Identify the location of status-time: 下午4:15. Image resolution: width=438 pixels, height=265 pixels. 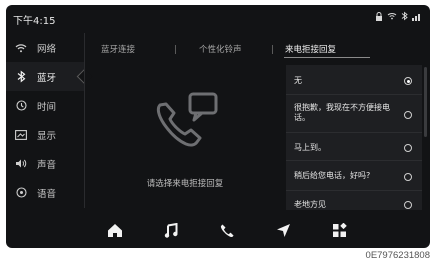
(34, 21).